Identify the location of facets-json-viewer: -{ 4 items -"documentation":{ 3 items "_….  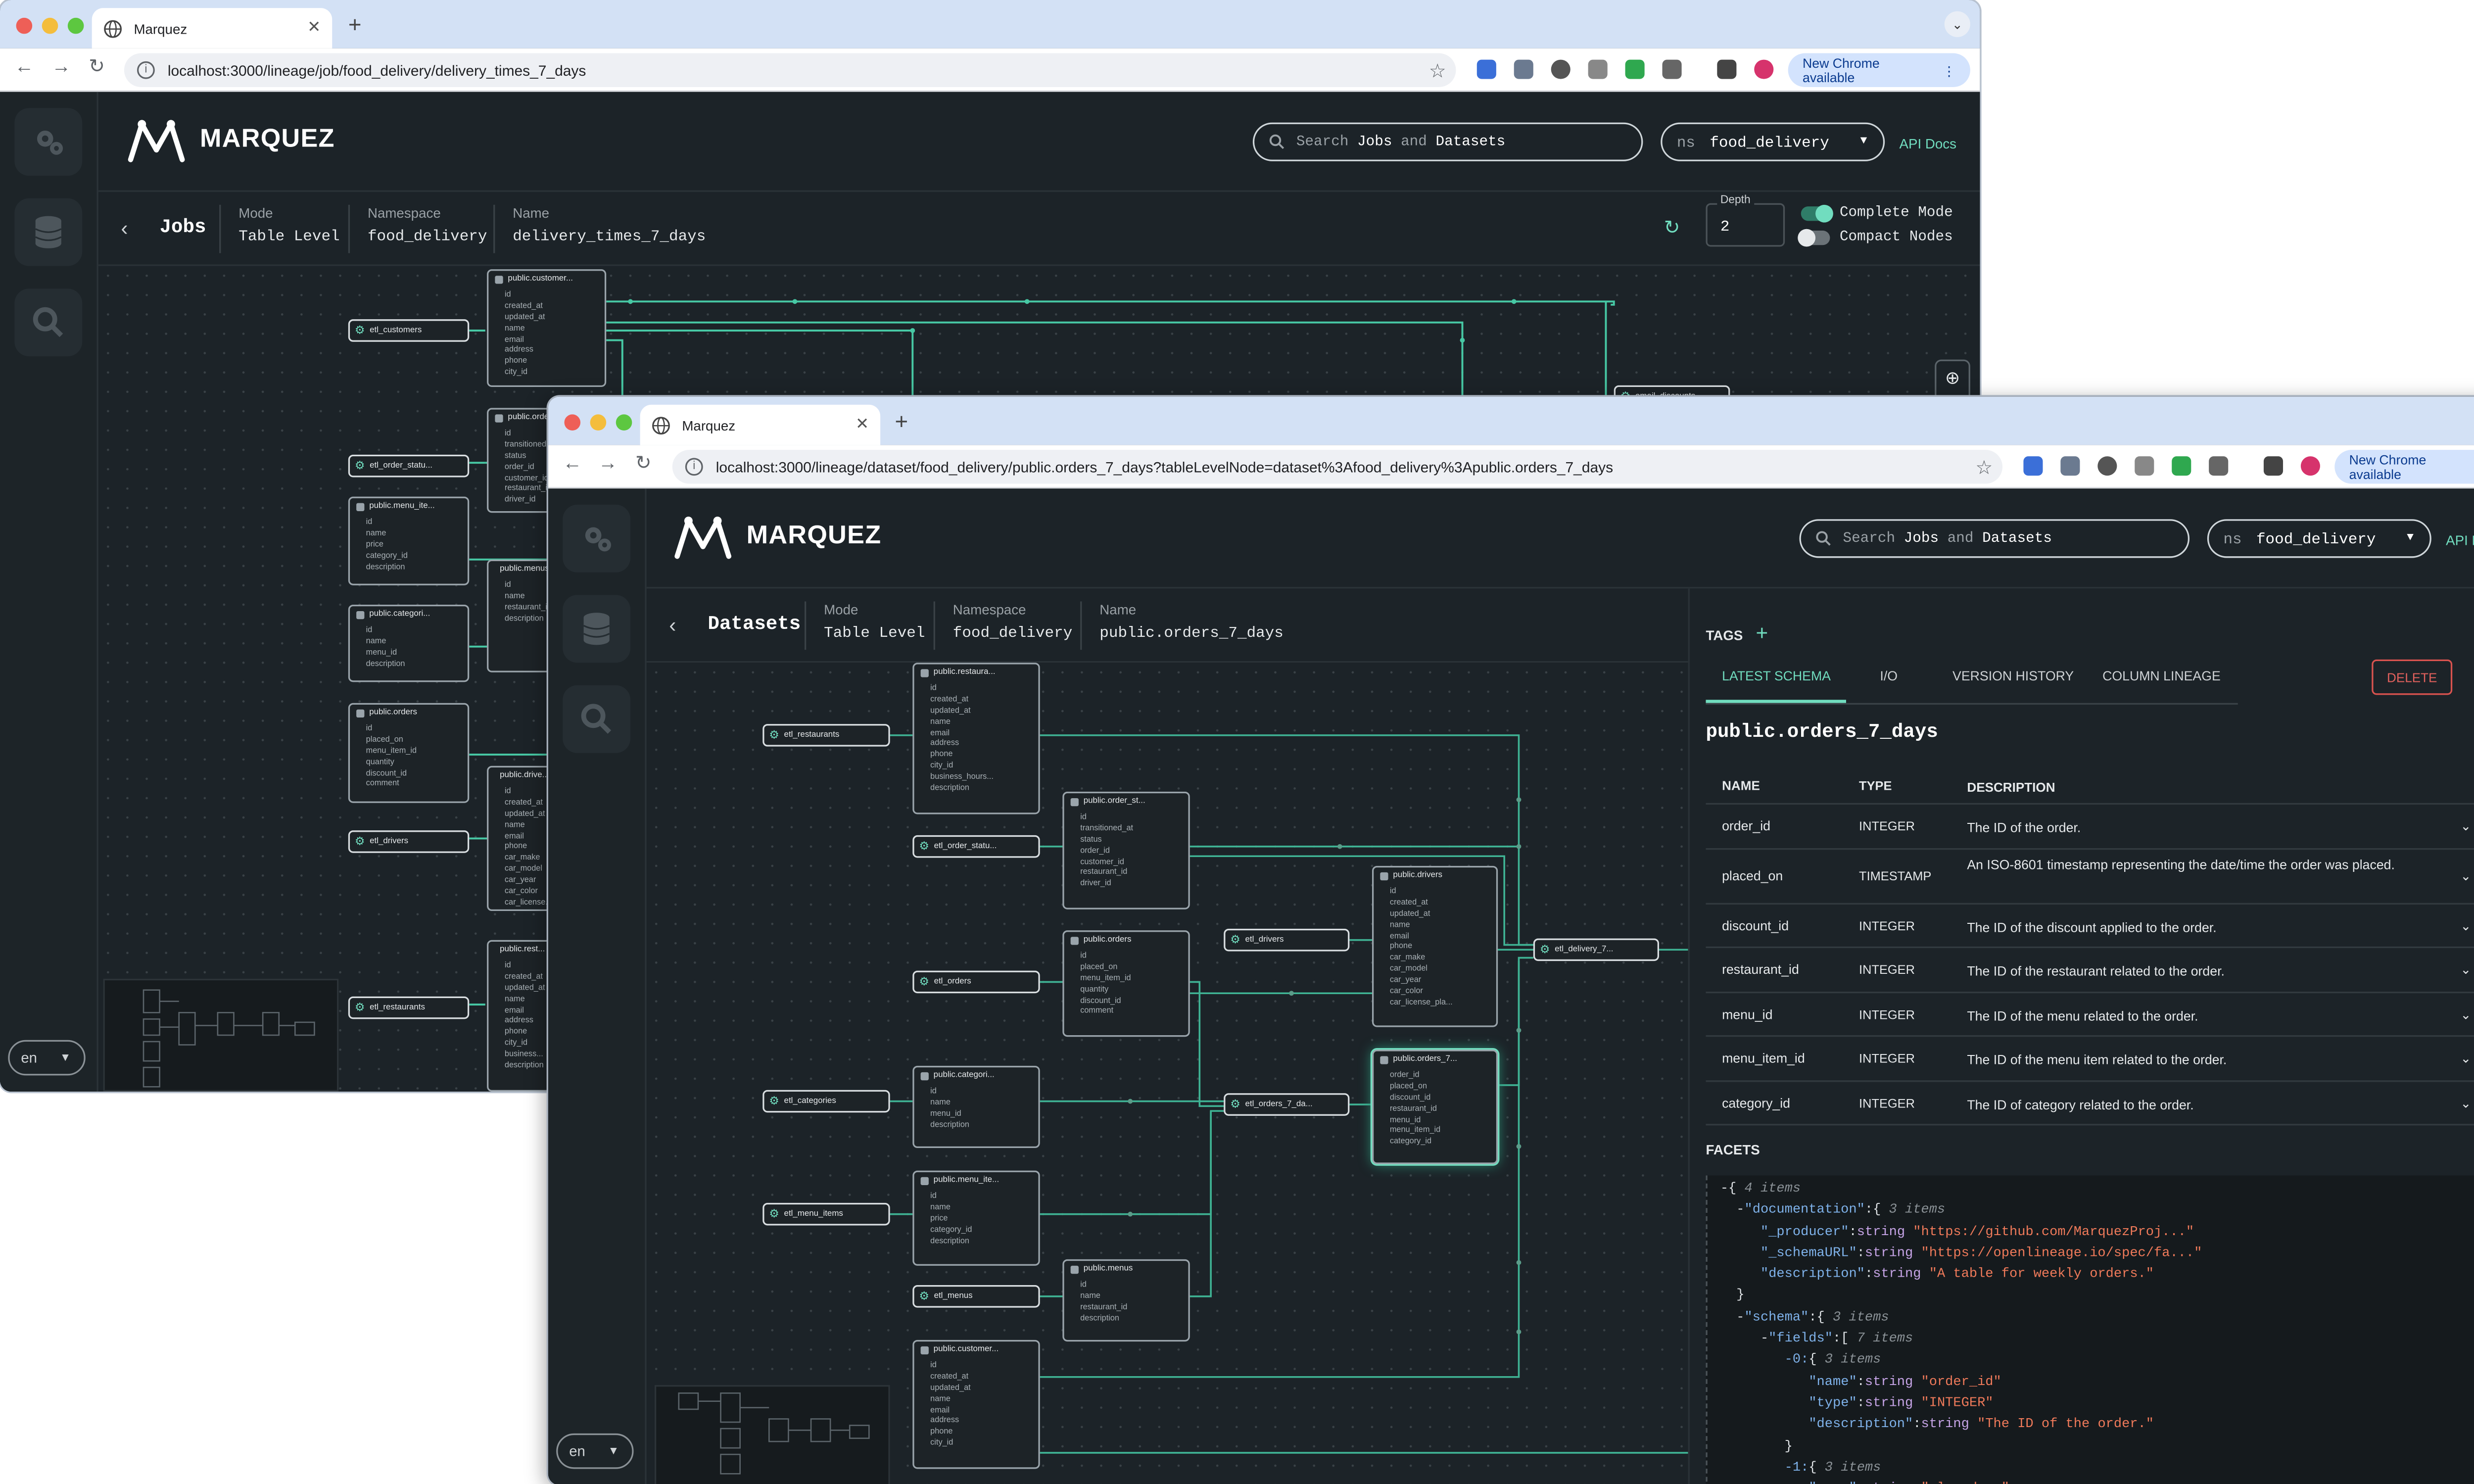
(2090, 1329).